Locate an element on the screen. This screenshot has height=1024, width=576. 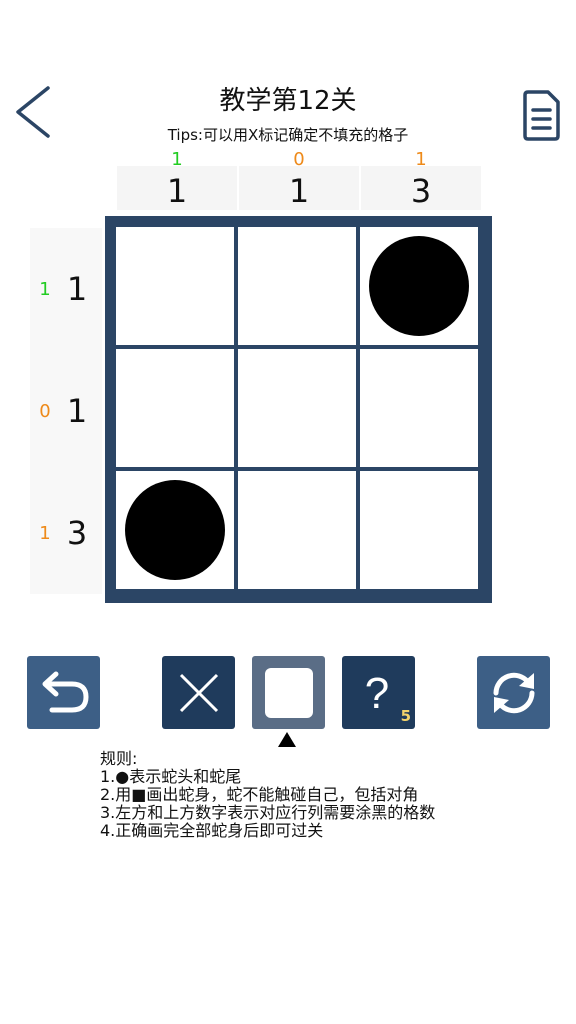
rule-line-4: 4.正确画完全部蛇身后即可过关 is located at coordinates (212, 830).